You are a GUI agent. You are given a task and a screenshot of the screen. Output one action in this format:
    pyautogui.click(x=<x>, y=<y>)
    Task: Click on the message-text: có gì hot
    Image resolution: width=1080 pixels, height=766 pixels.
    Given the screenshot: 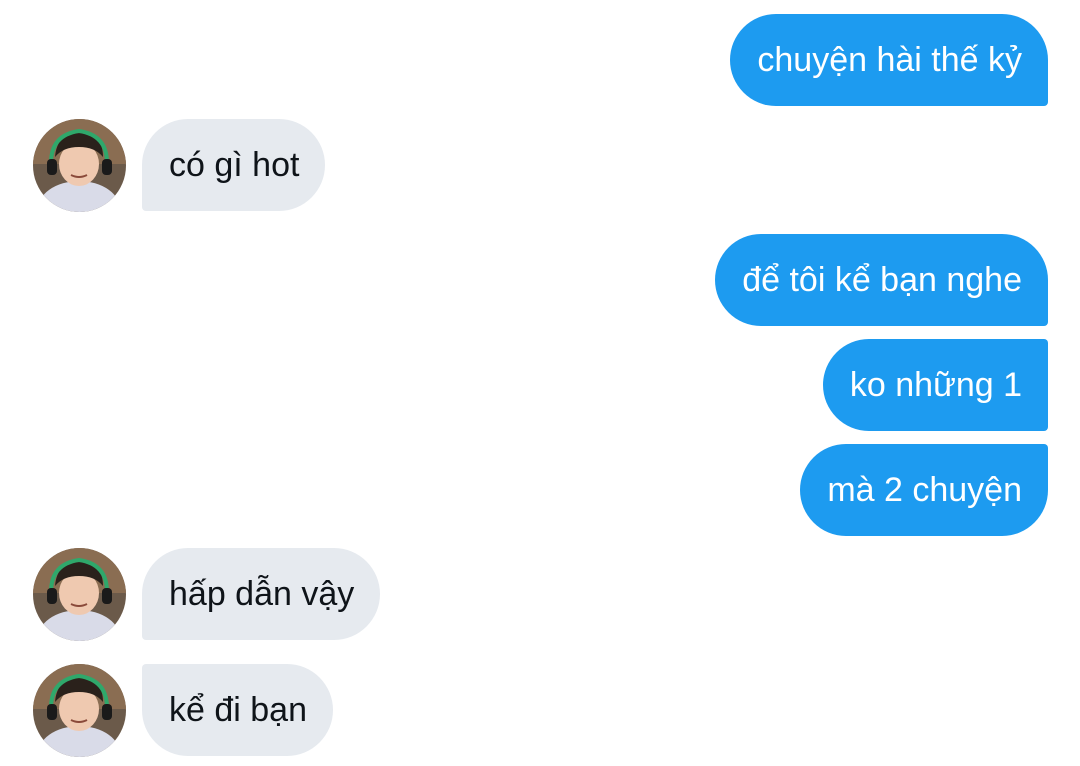 What is the action you would take?
    pyautogui.click(x=234, y=164)
    